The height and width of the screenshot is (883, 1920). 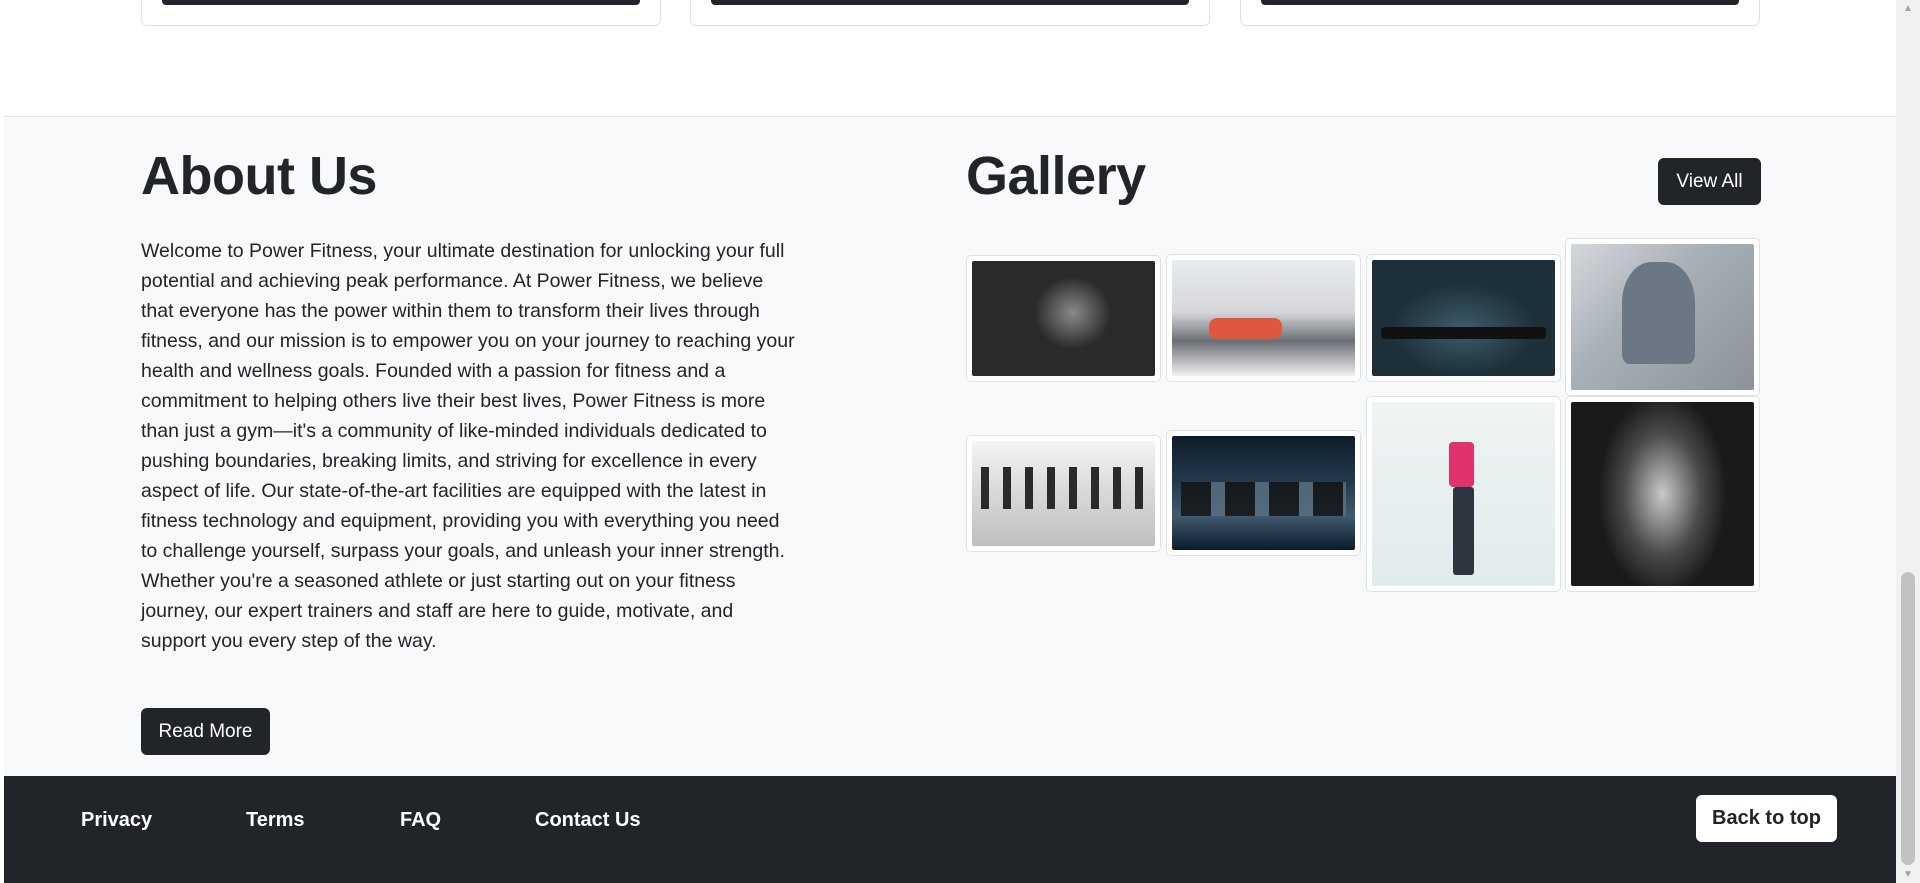 I want to click on gallery-title: Gallery, so click(x=1056, y=176).